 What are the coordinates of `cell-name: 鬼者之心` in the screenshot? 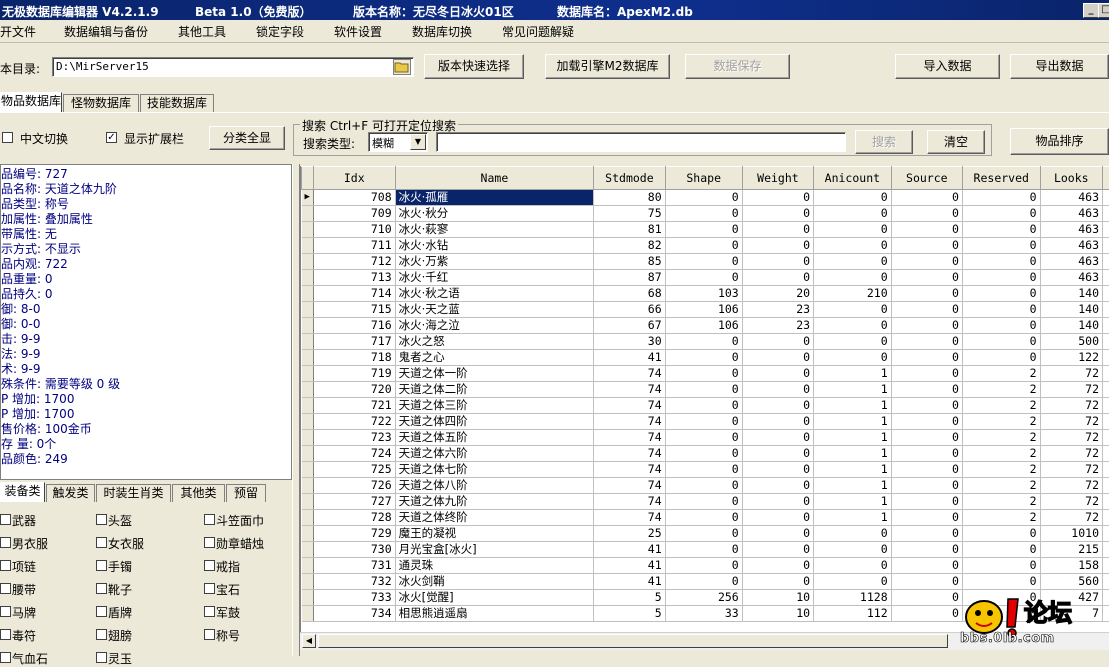 It's located at (494, 358).